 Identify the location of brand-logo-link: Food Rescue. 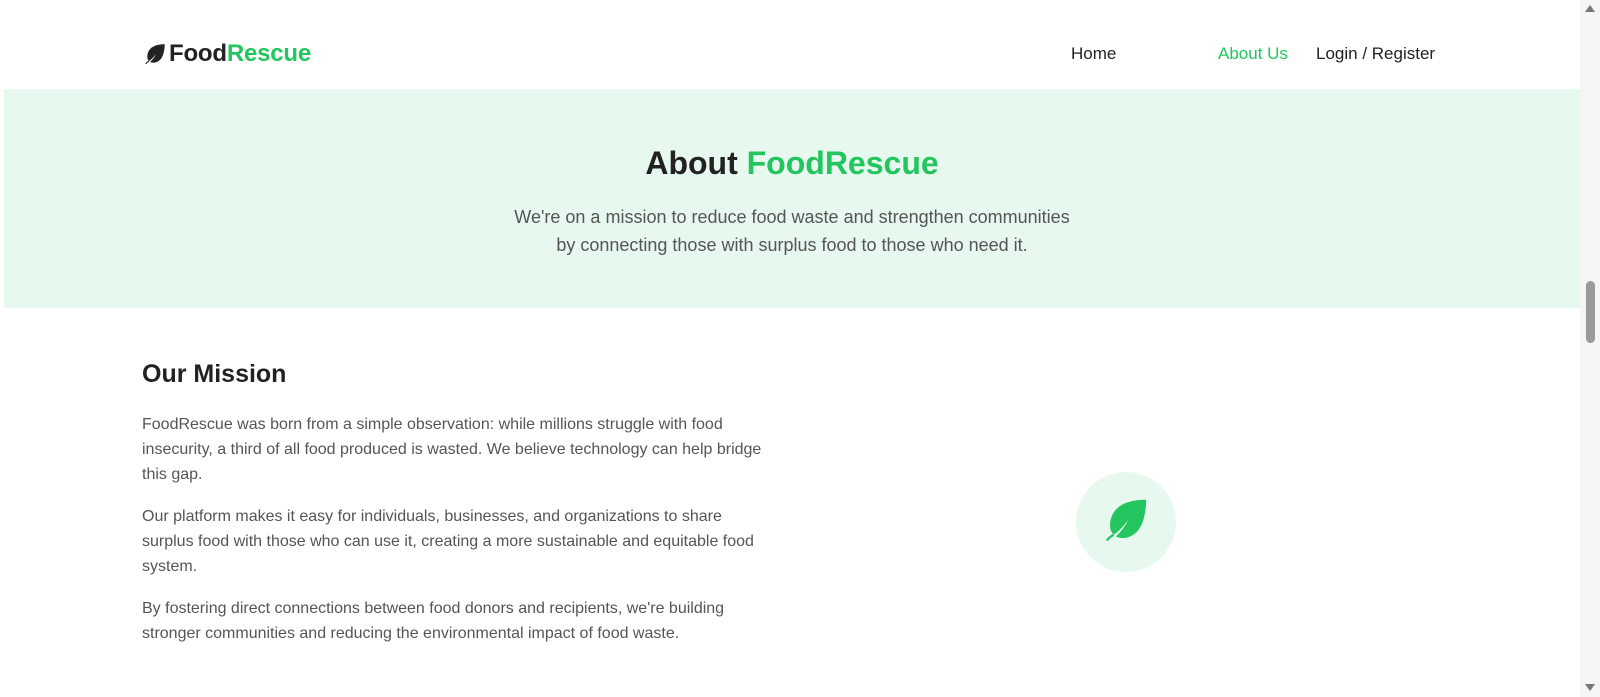
(226, 54).